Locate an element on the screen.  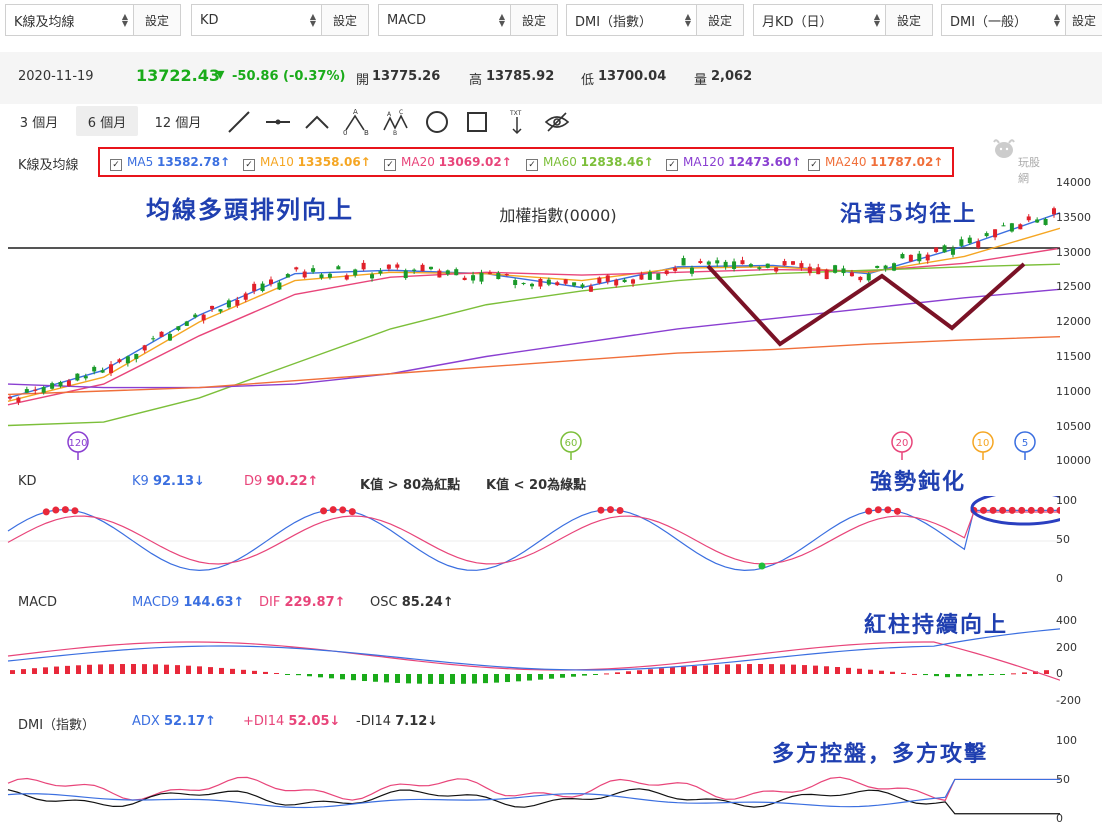
legend-ma240: ✓ MA240 11787.02↑ is located at coordinates (875, 163).